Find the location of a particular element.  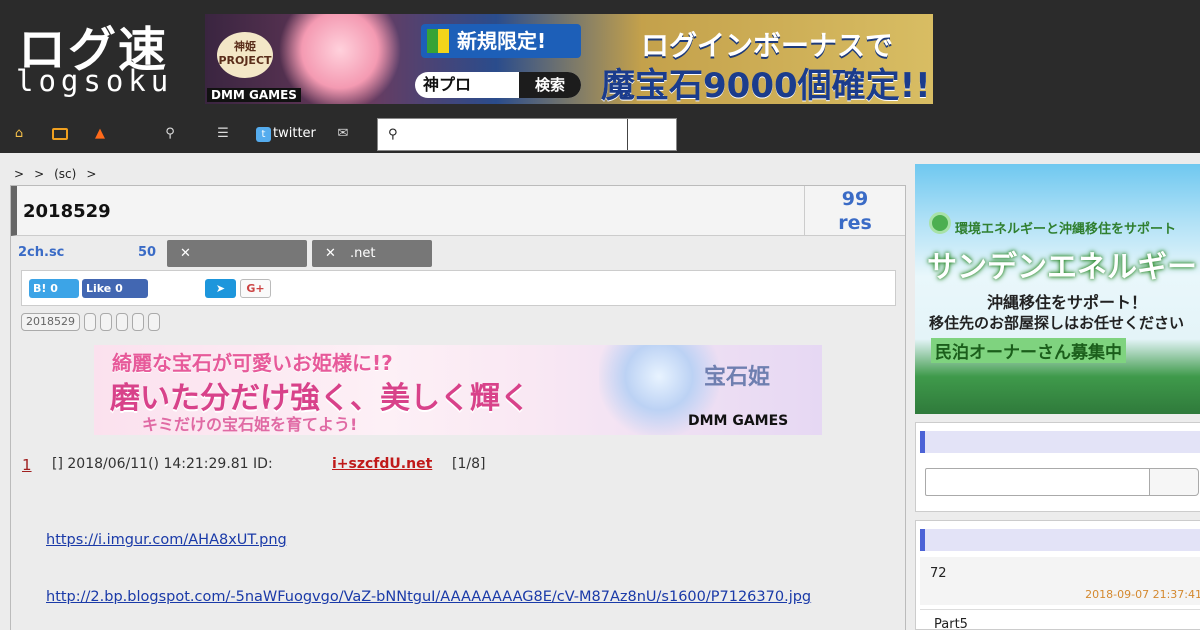

twitter-share-button: ➤ is located at coordinates (220, 288).